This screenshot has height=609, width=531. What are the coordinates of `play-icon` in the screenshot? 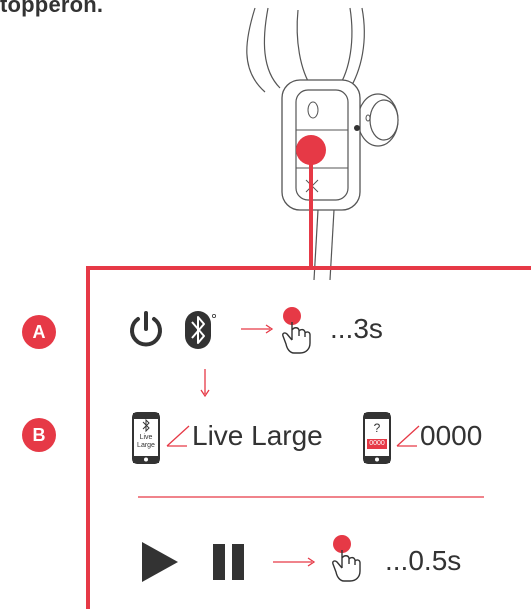 It's located at (160, 562).